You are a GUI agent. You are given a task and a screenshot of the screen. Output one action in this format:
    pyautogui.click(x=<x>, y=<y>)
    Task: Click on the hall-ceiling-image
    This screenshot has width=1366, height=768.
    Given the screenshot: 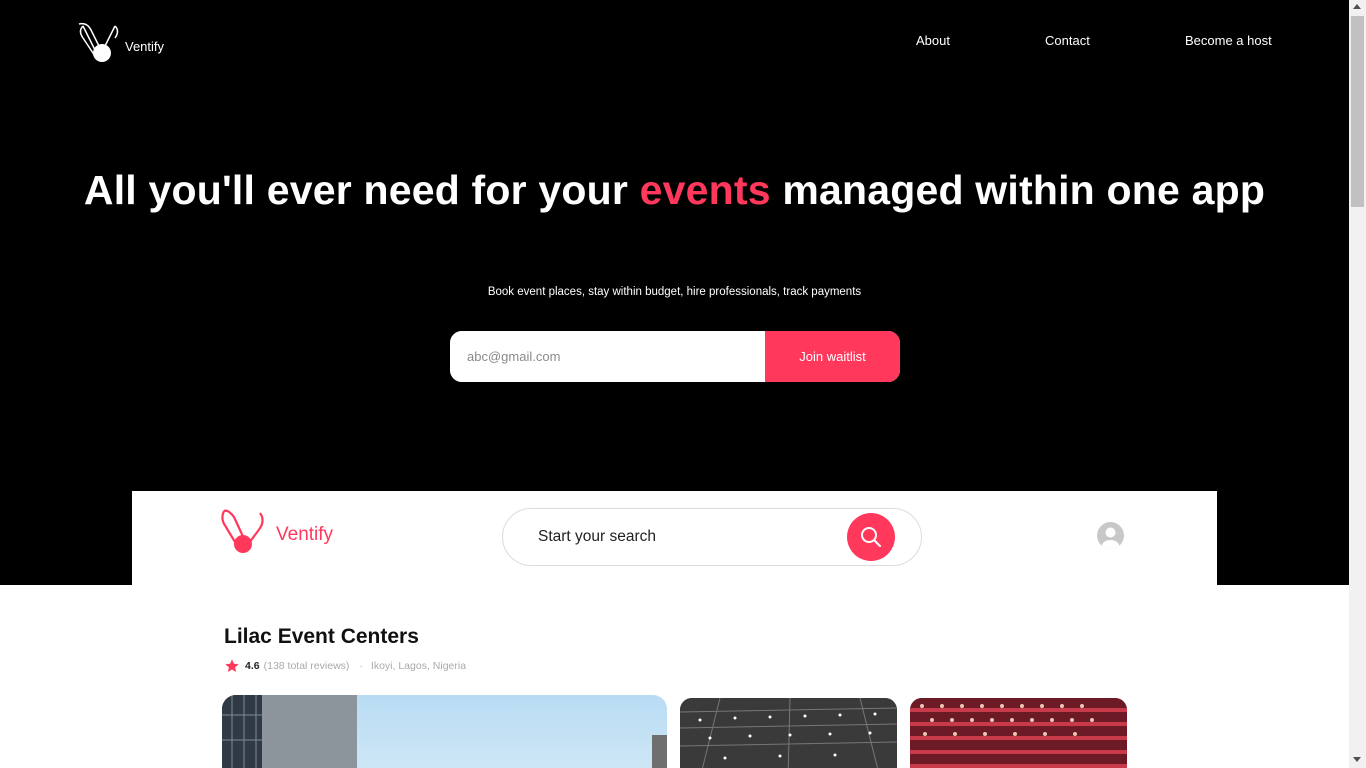 What is the action you would take?
    pyautogui.click(x=788, y=733)
    